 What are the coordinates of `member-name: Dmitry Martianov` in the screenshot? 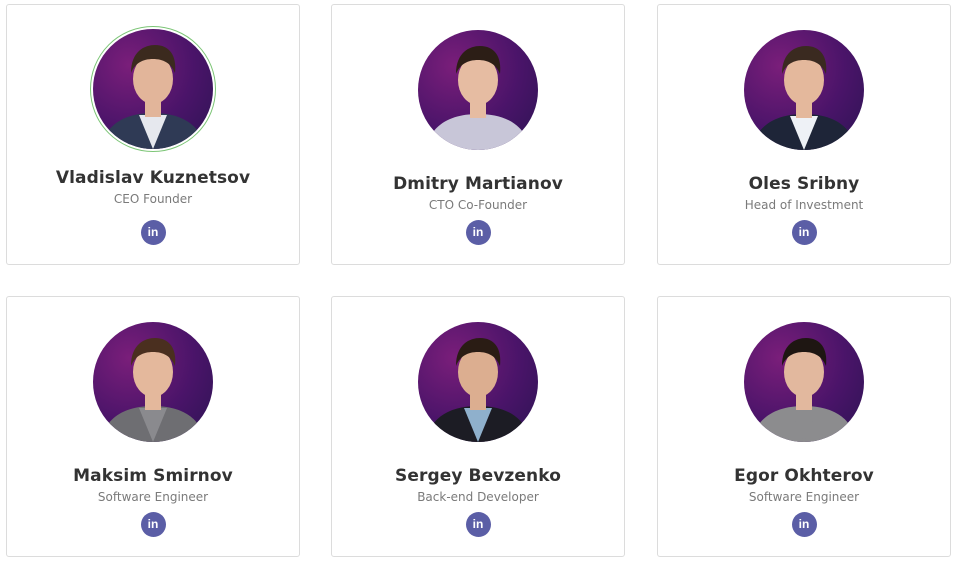 It's located at (478, 184).